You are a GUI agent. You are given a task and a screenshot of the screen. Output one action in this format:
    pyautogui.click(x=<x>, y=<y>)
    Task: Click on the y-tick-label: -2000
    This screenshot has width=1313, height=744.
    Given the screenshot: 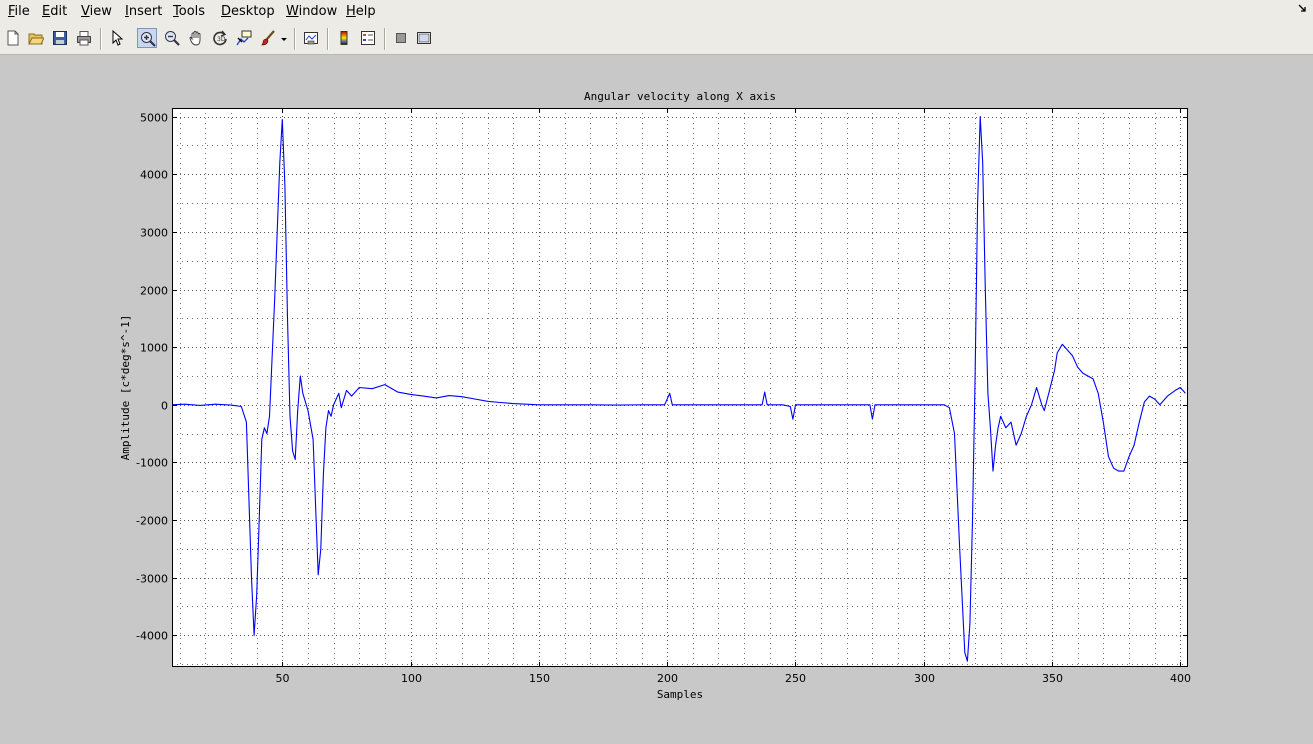 What is the action you would take?
    pyautogui.click(x=152, y=521)
    